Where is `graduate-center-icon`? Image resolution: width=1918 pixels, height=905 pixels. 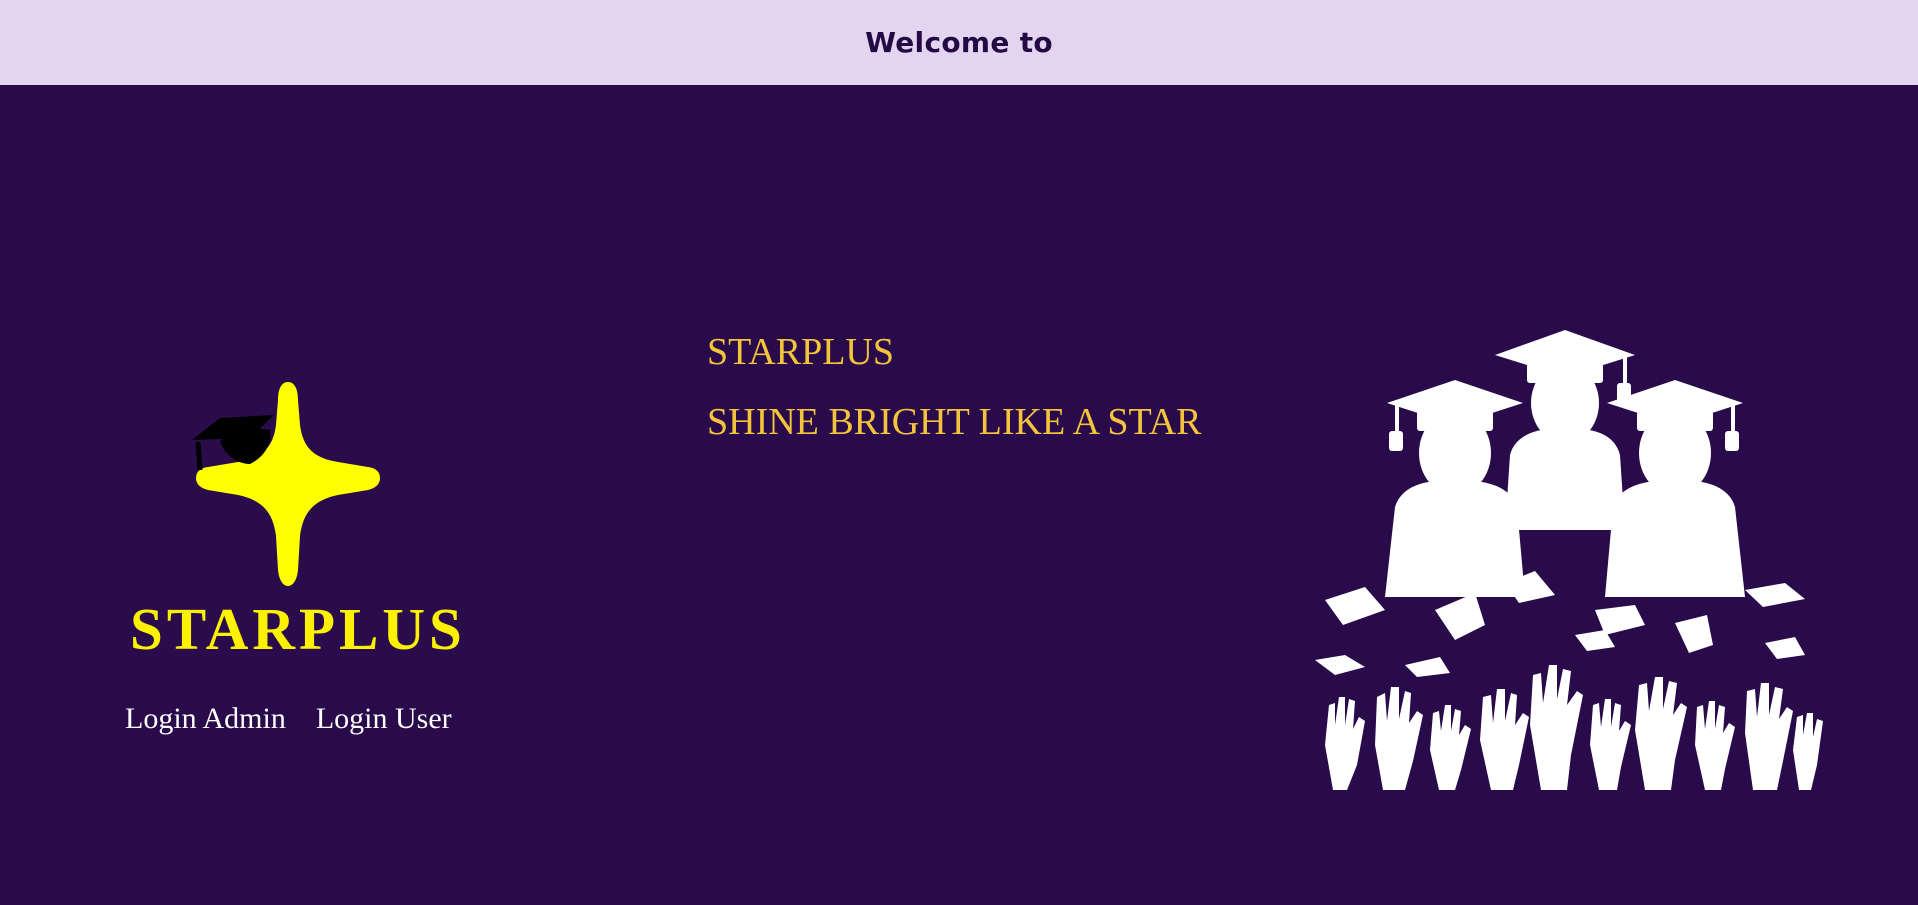
graduate-center-icon is located at coordinates (1565, 430).